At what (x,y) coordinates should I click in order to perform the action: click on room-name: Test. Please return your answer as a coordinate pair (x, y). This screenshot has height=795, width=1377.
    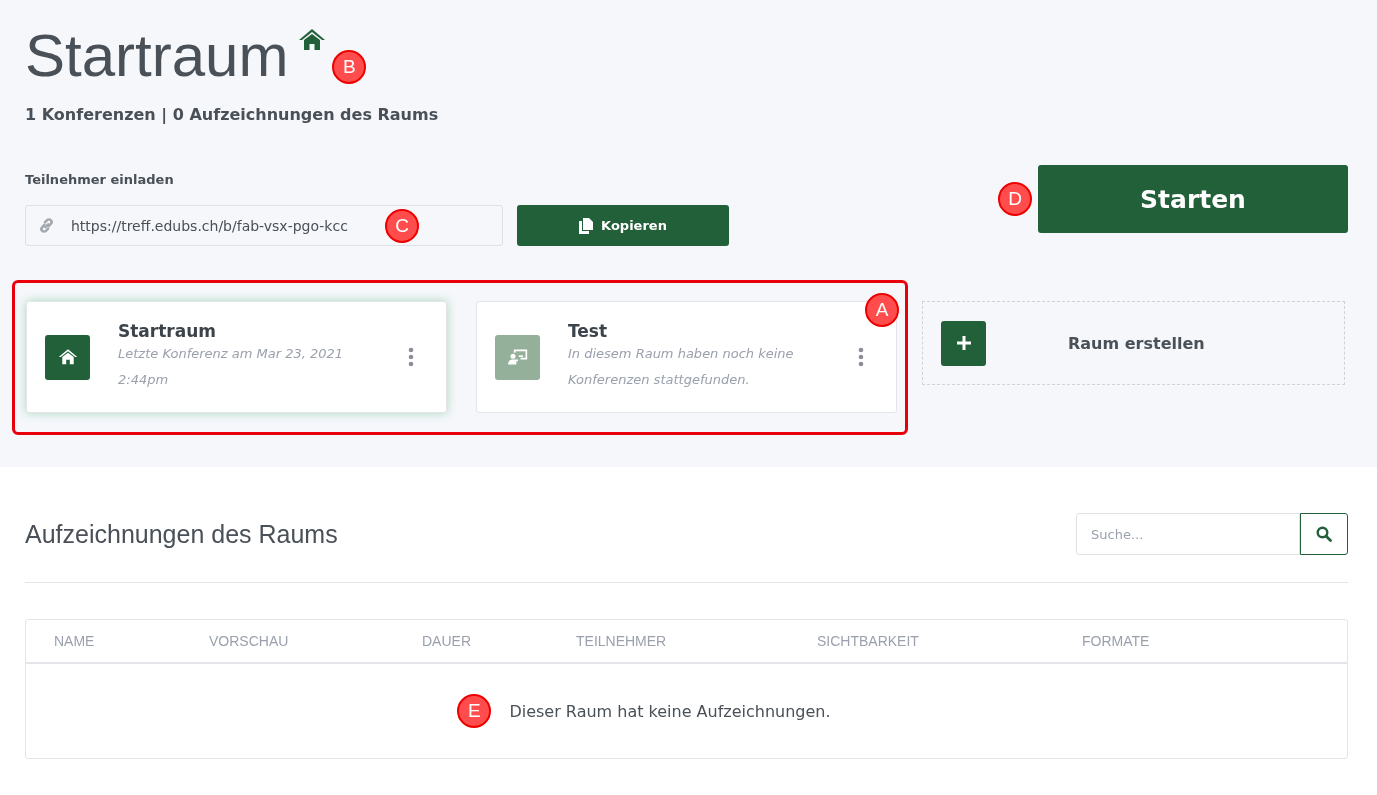
    Looking at the image, I should click on (588, 331).